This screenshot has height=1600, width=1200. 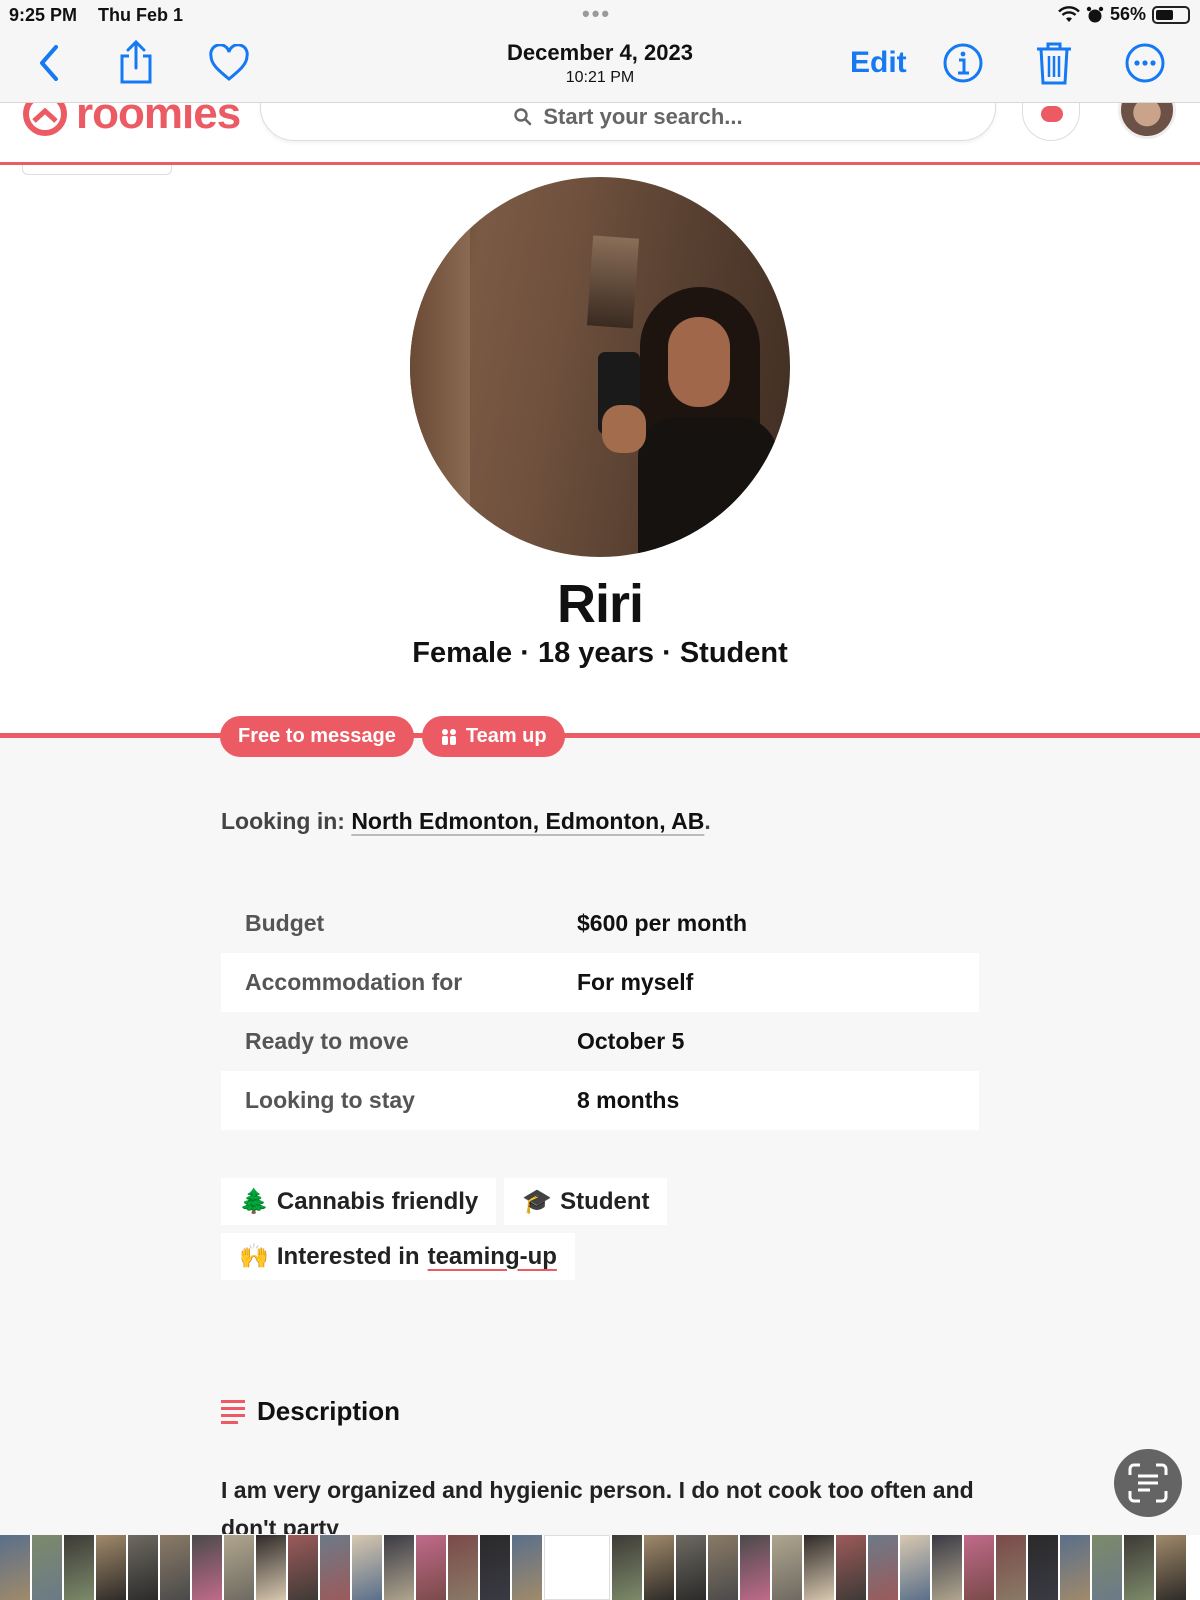 What do you see at coordinates (628, 1100) in the screenshot?
I see `details-value: 8 months` at bounding box center [628, 1100].